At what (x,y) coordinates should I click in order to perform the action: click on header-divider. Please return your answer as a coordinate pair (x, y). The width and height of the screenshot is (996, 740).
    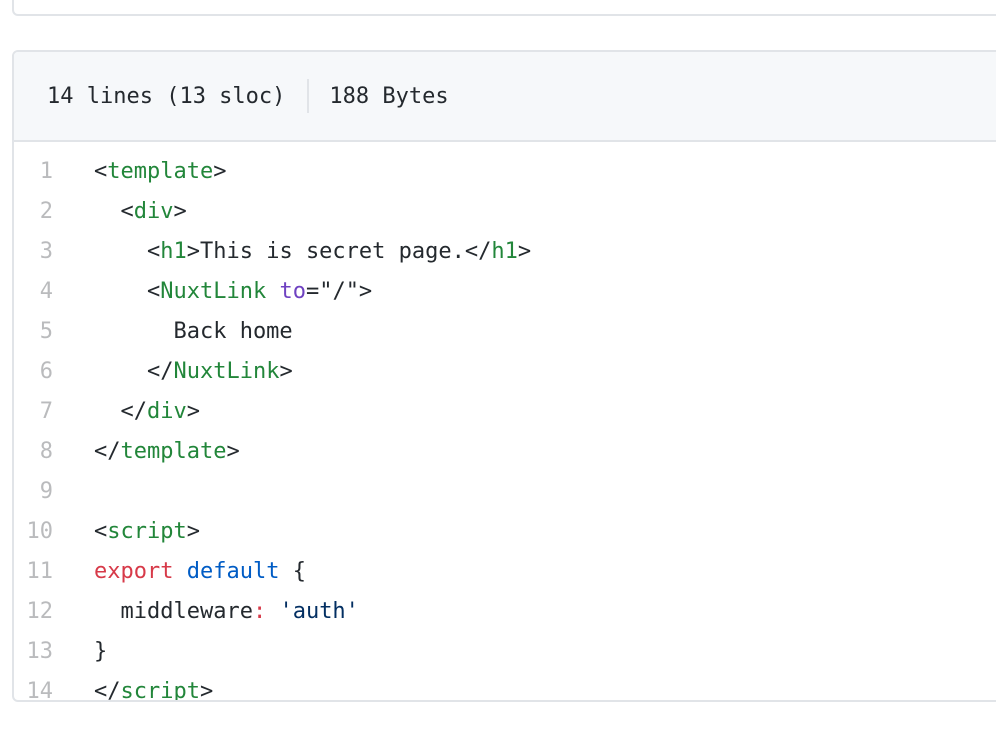
    Looking at the image, I should click on (308, 96).